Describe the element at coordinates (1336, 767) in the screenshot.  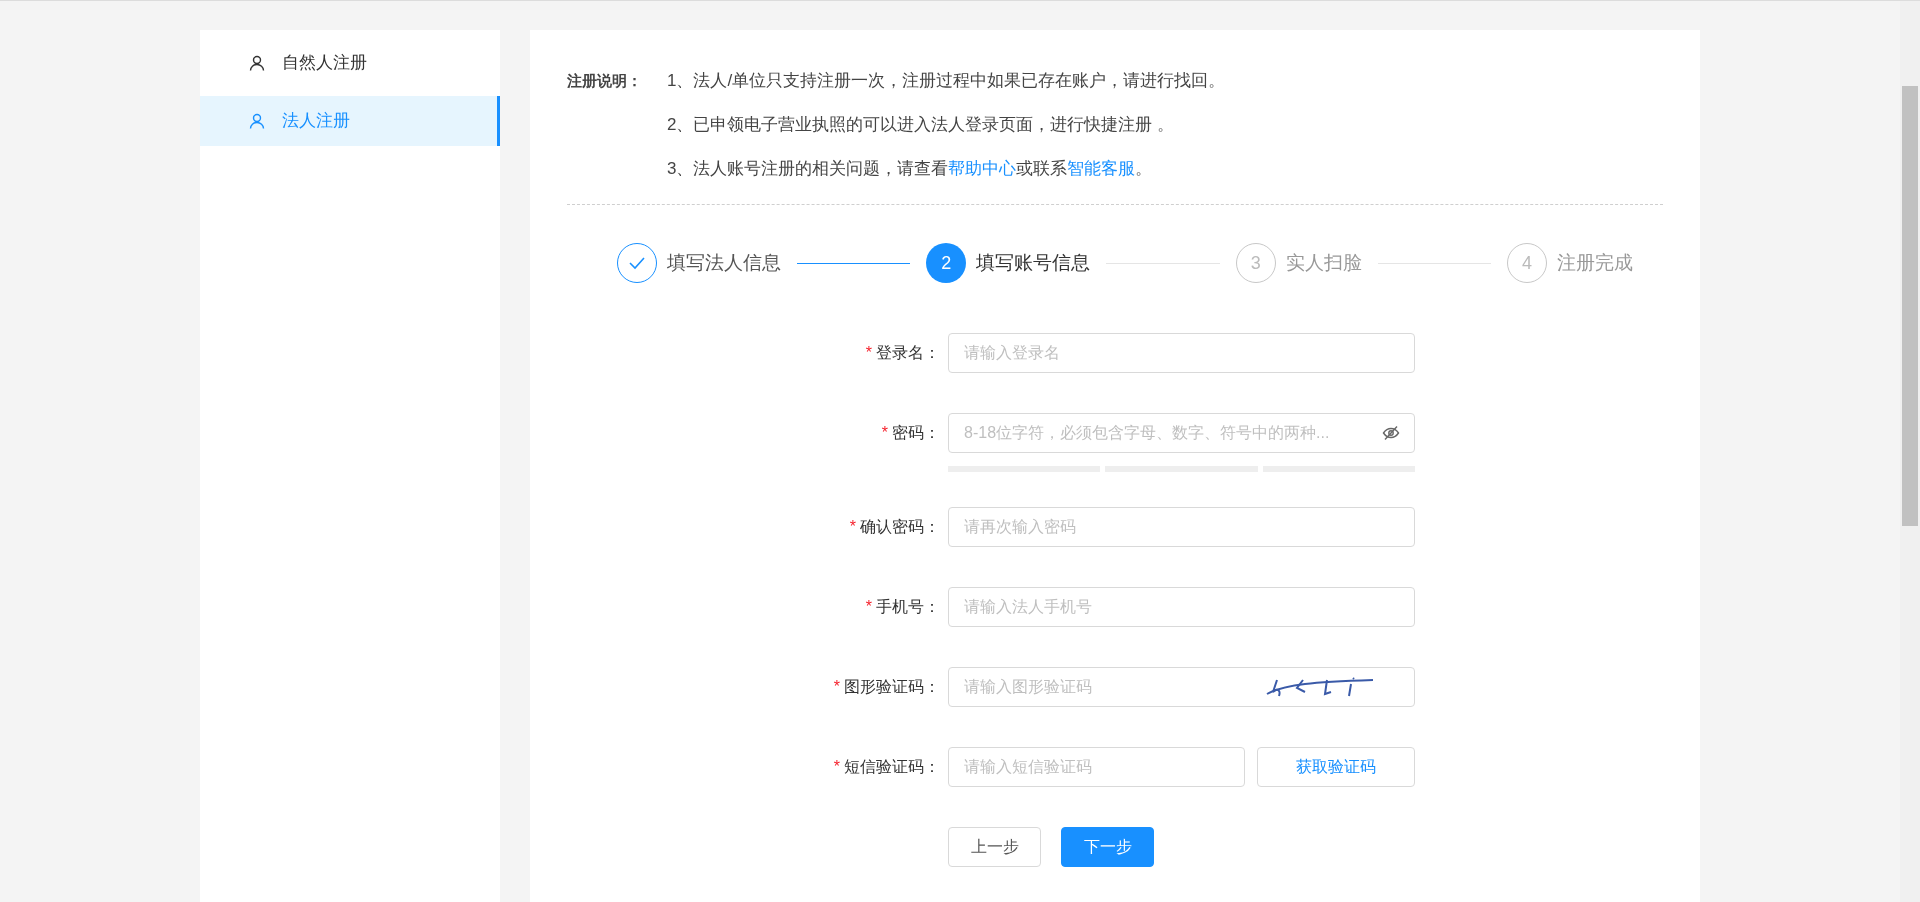
I see `get-code-button: 获取验证码` at that location.